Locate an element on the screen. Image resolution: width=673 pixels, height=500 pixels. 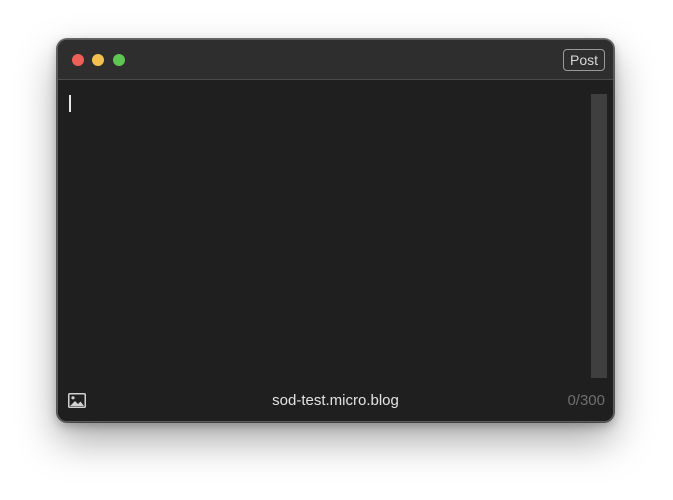
minimize-window-button is located at coordinates (98, 60).